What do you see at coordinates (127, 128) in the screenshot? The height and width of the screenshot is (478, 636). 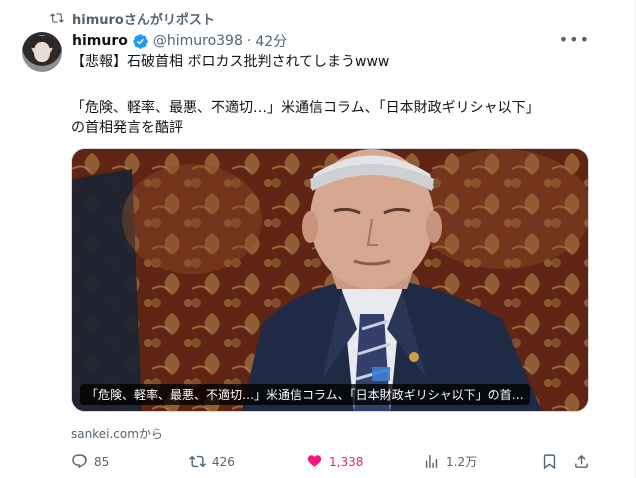 I see `post-text-line-3: の首相発言を酷評` at bounding box center [127, 128].